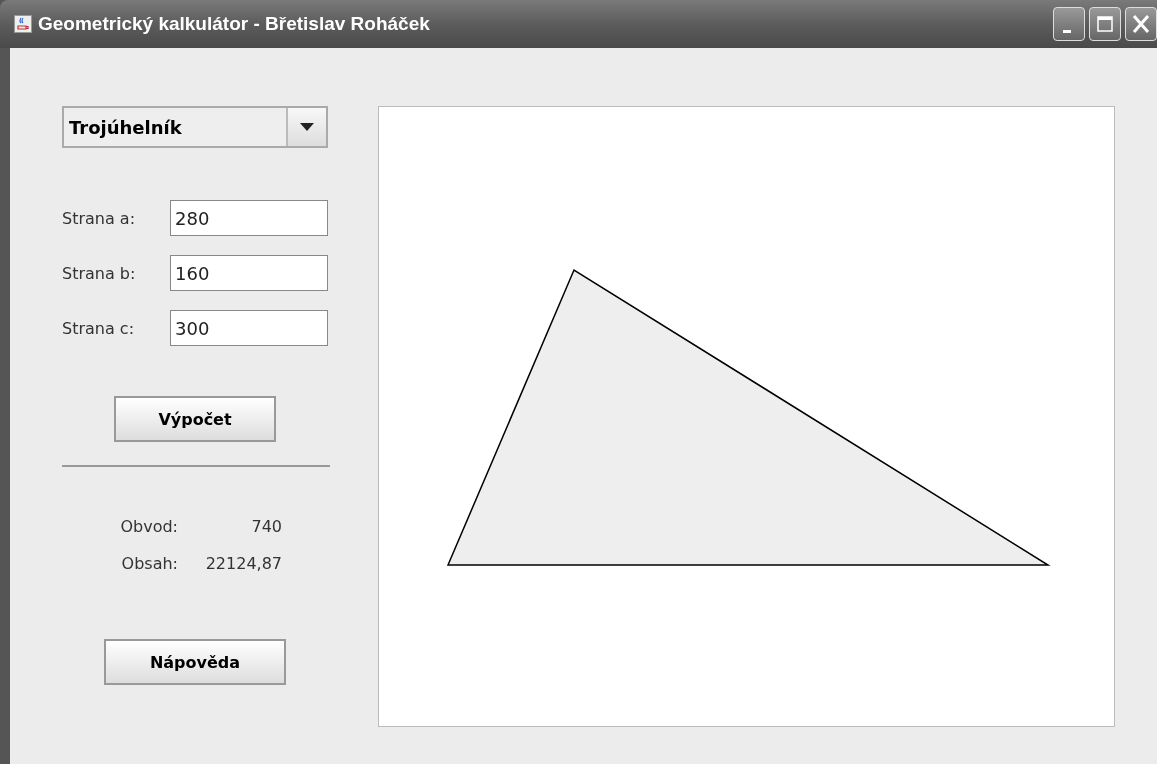  Describe the element at coordinates (99, 273) in the screenshot. I see `field-label: Strana b:` at that location.